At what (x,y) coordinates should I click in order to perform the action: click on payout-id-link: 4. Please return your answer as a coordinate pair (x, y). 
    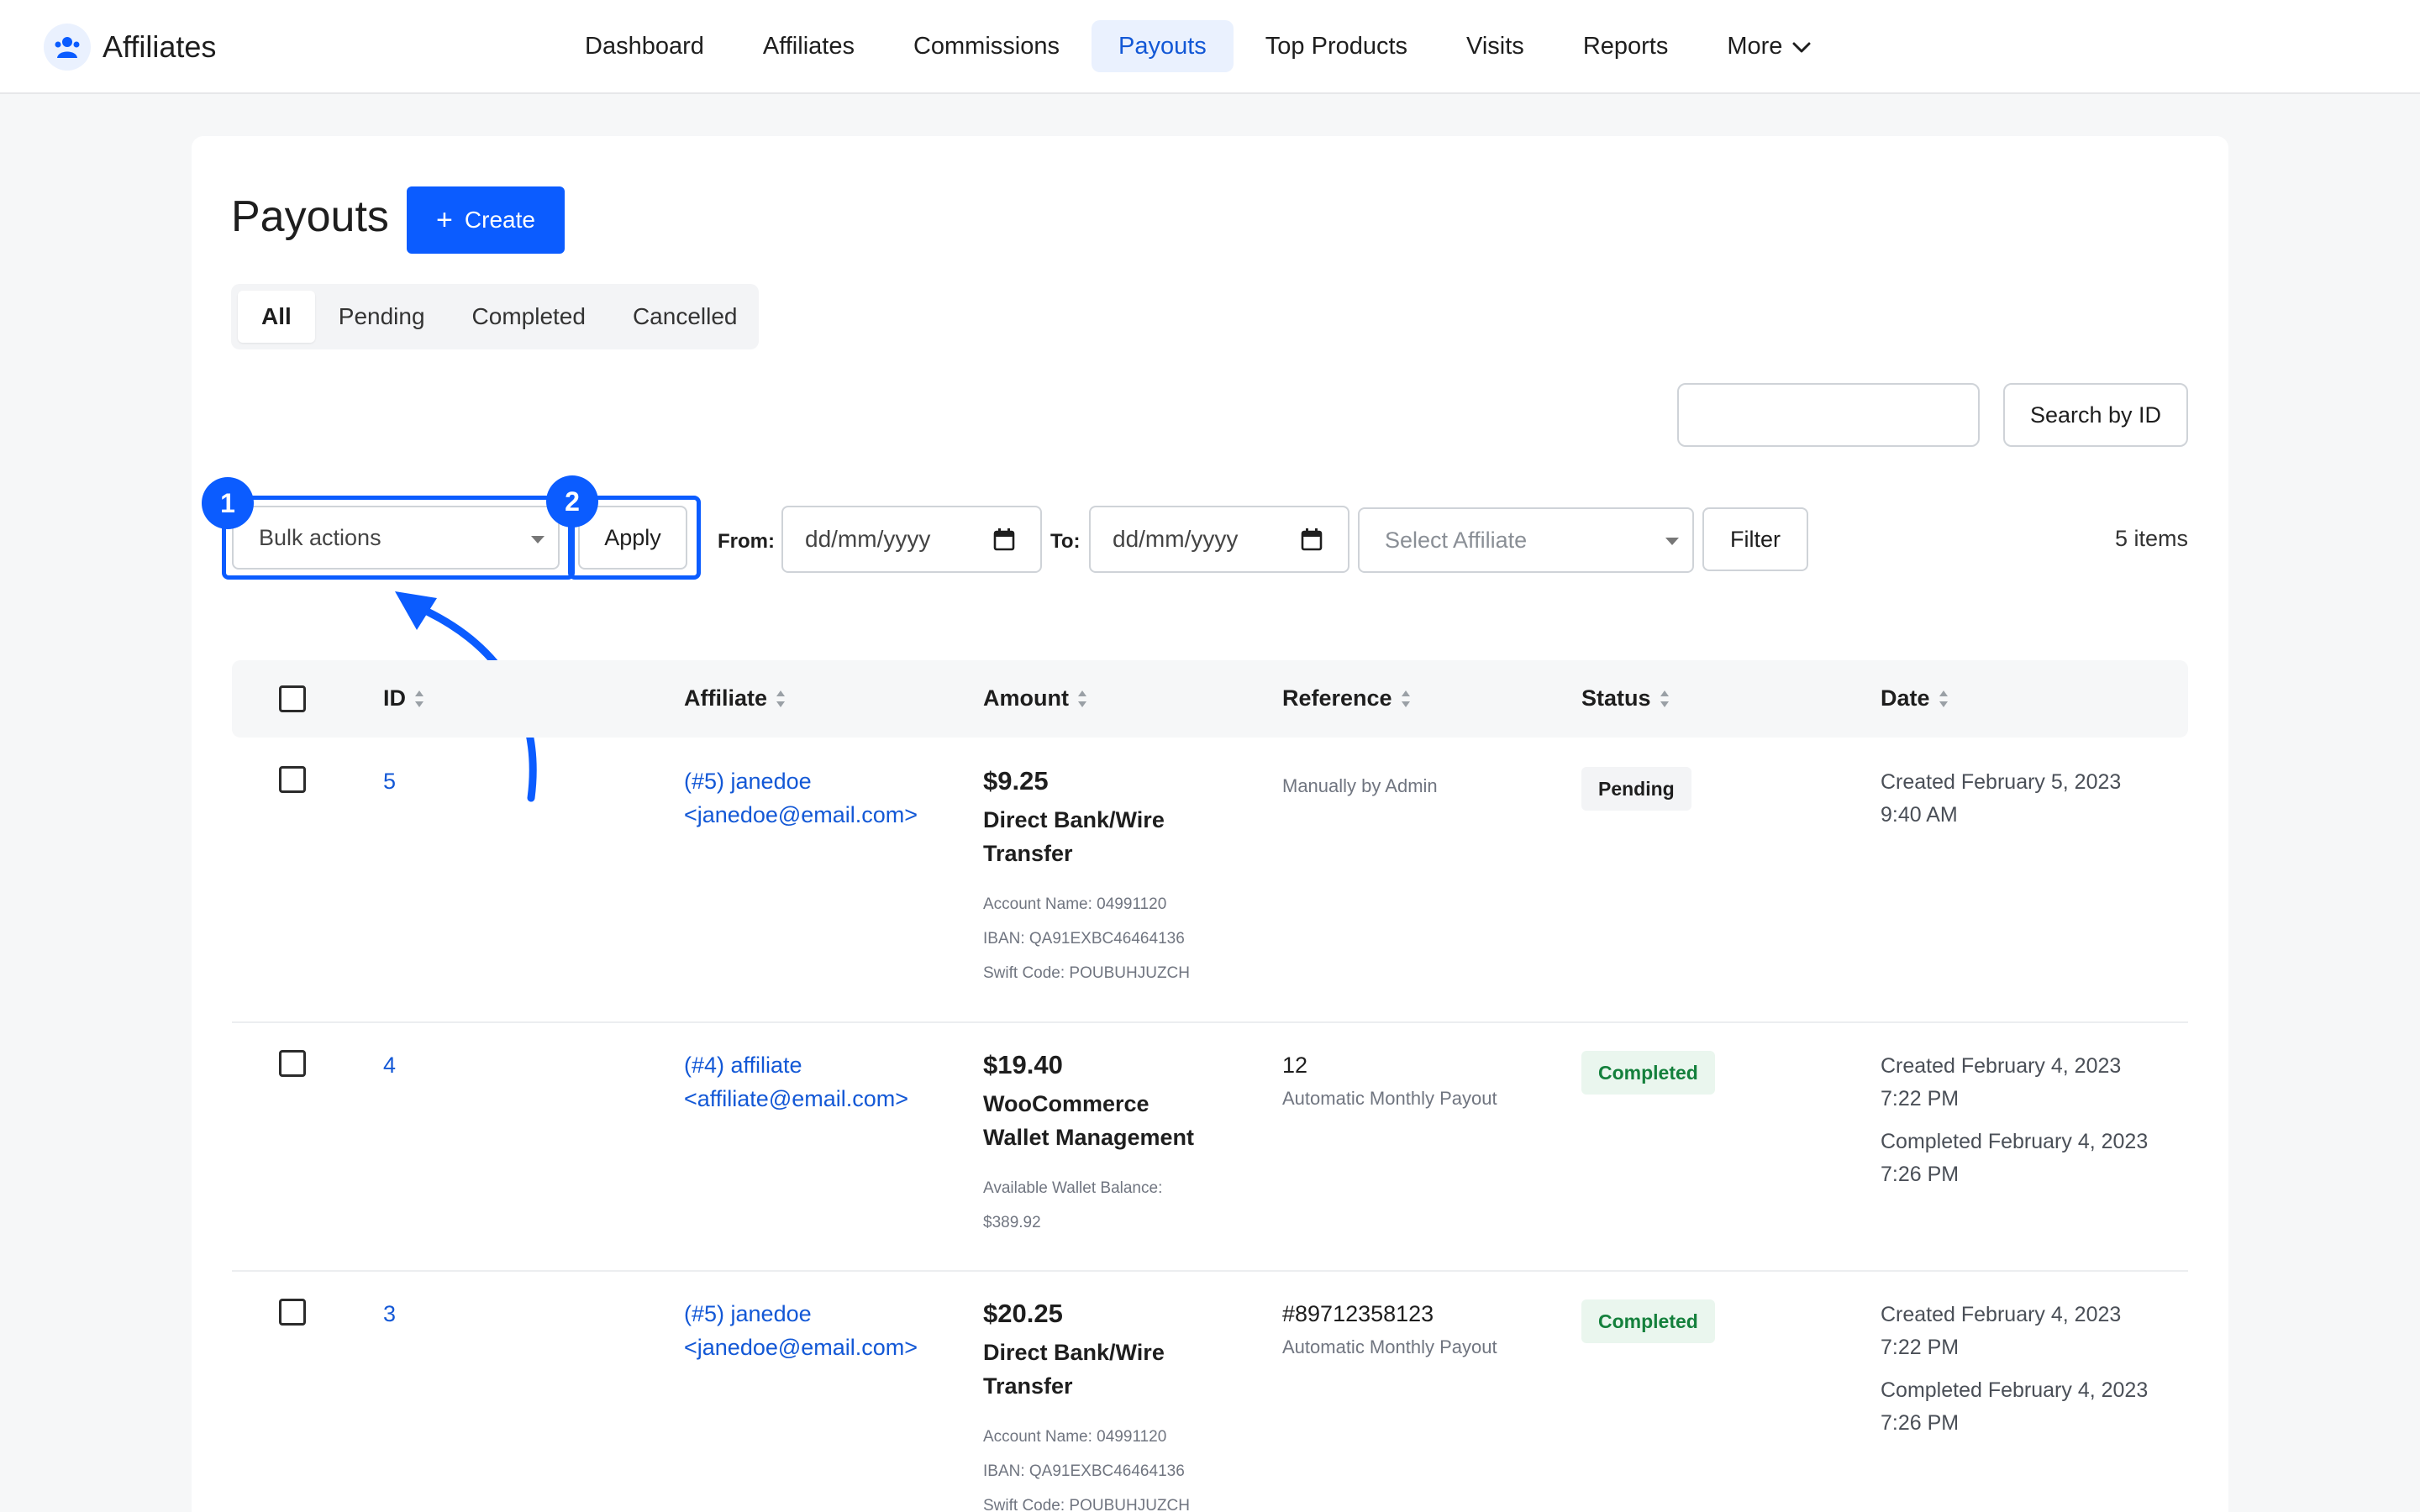
    Looking at the image, I should click on (390, 1065).